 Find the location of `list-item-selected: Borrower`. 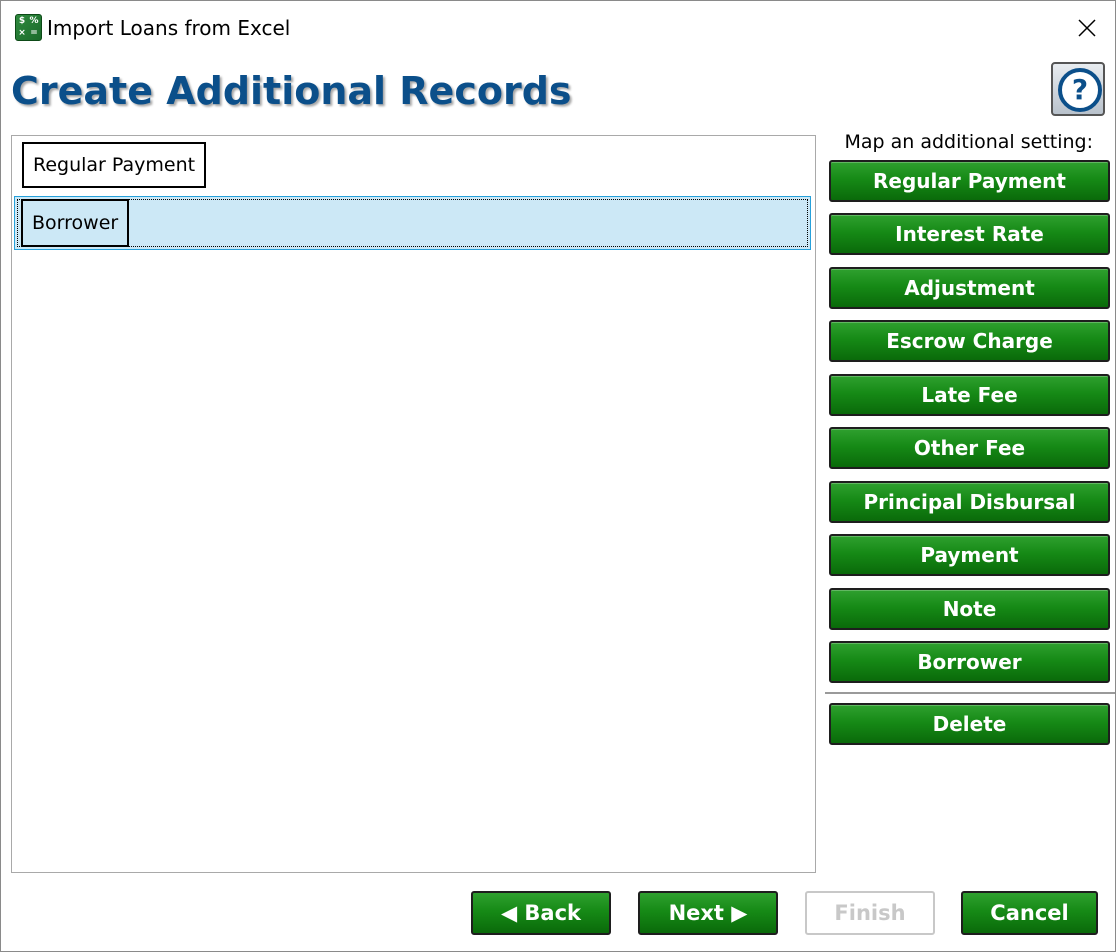

list-item-selected: Borrower is located at coordinates (412, 223).